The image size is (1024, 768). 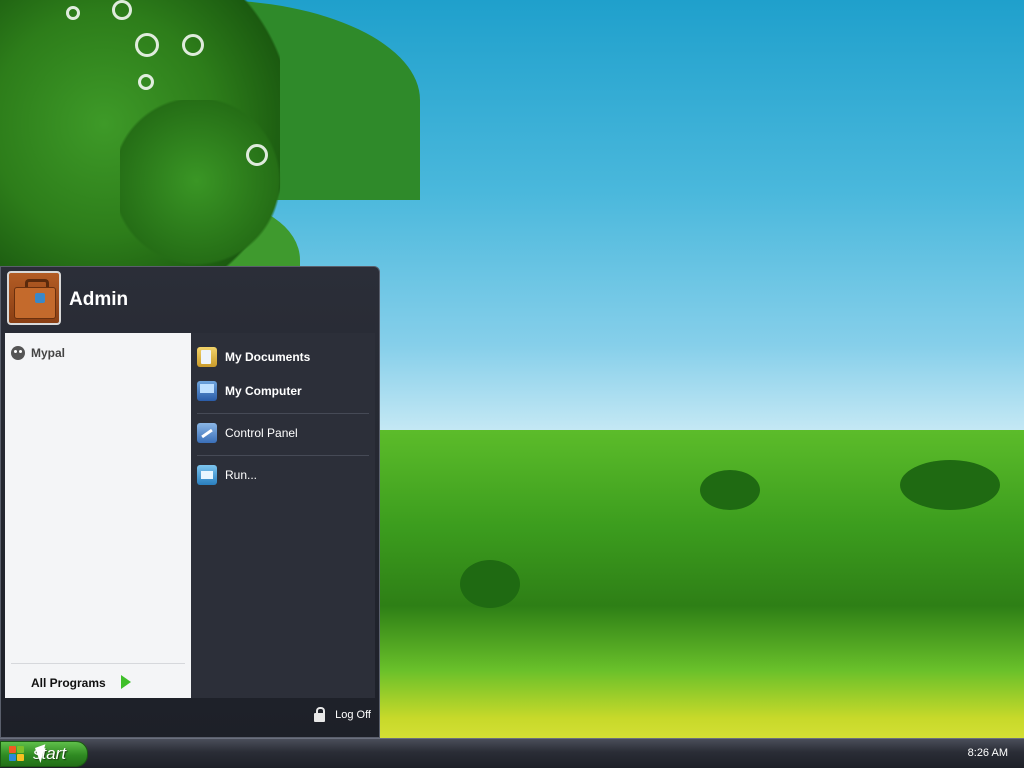 I want to click on lock-icon, so click(x=320, y=714).